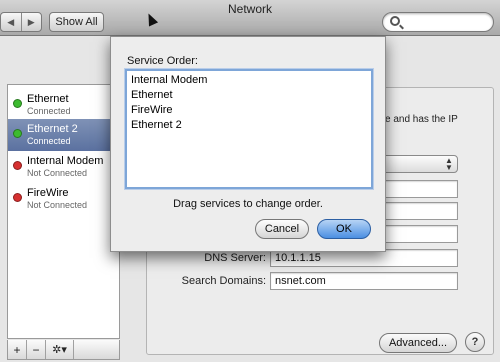  What do you see at coordinates (282, 229) in the screenshot?
I see `cancel-button: Cancel` at bounding box center [282, 229].